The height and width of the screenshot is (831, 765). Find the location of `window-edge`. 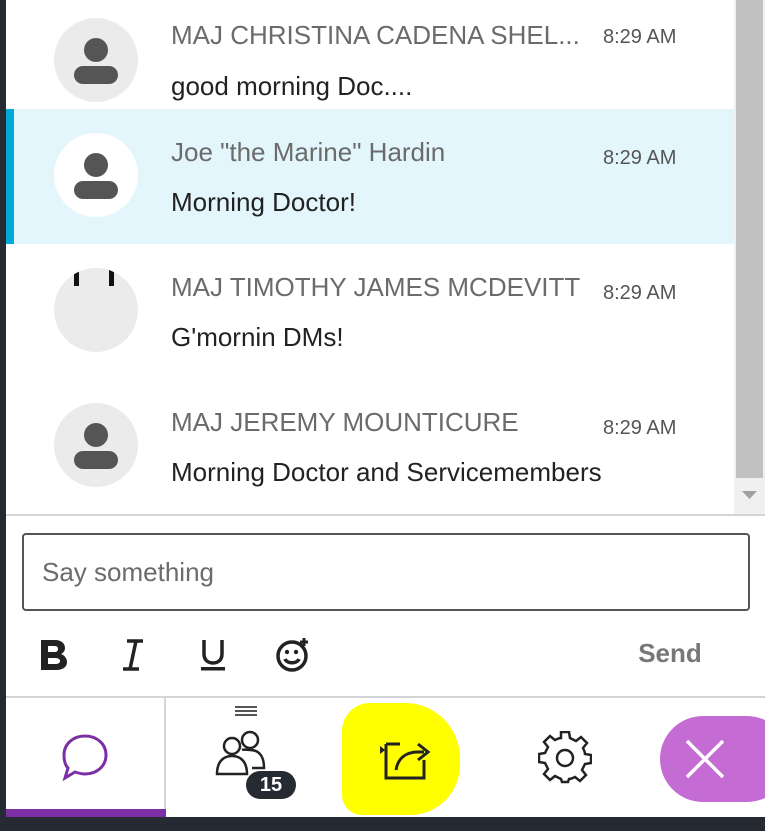

window-edge is located at coordinates (382, 824).